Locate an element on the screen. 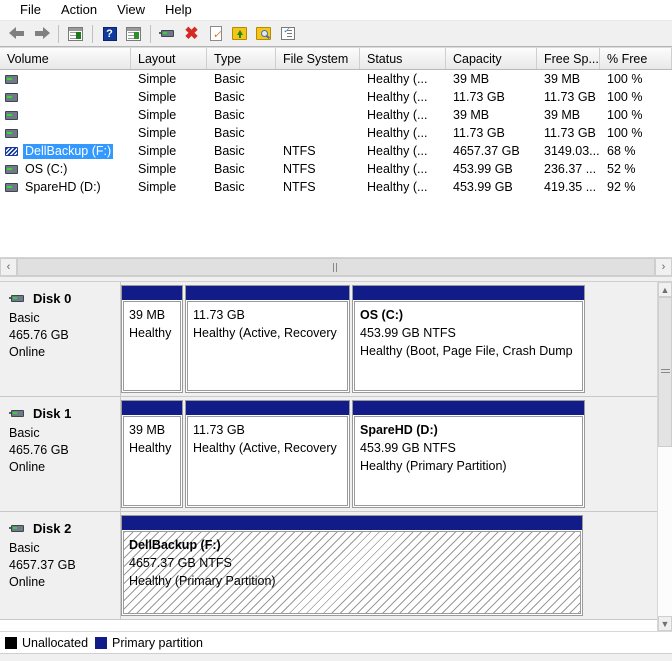  cell-capacity: 11.73 GB is located at coordinates (479, 133).